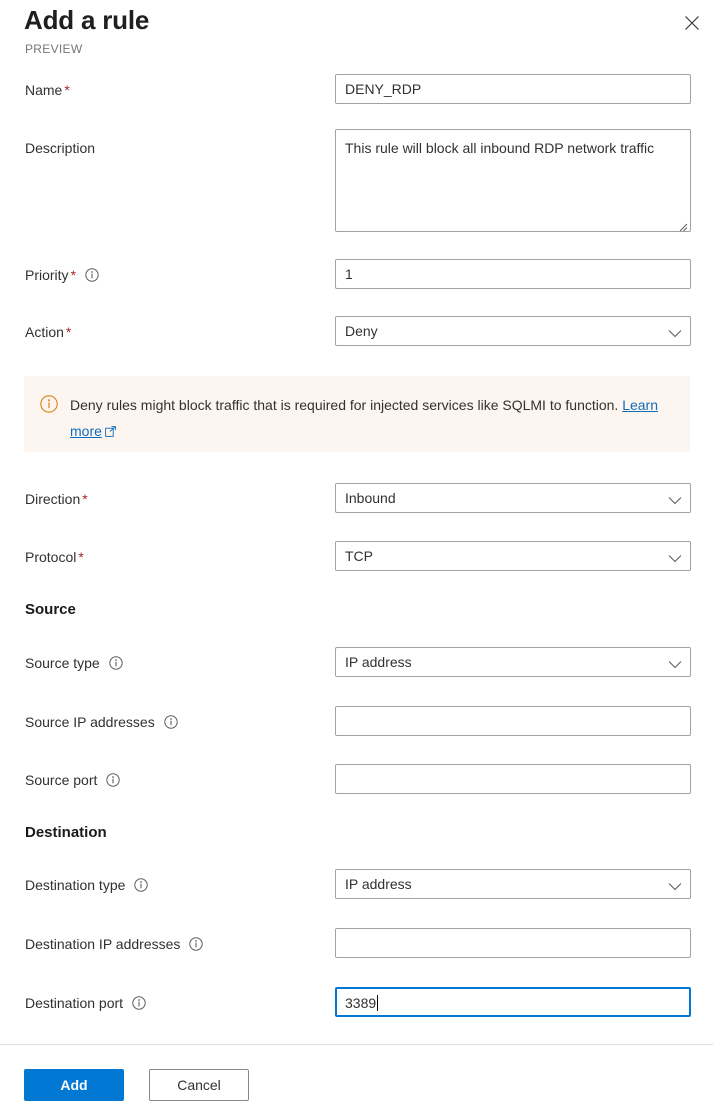 The image size is (713, 1110). What do you see at coordinates (114, 945) in the screenshot?
I see `destination-ip-label: Destination IP addresses` at bounding box center [114, 945].